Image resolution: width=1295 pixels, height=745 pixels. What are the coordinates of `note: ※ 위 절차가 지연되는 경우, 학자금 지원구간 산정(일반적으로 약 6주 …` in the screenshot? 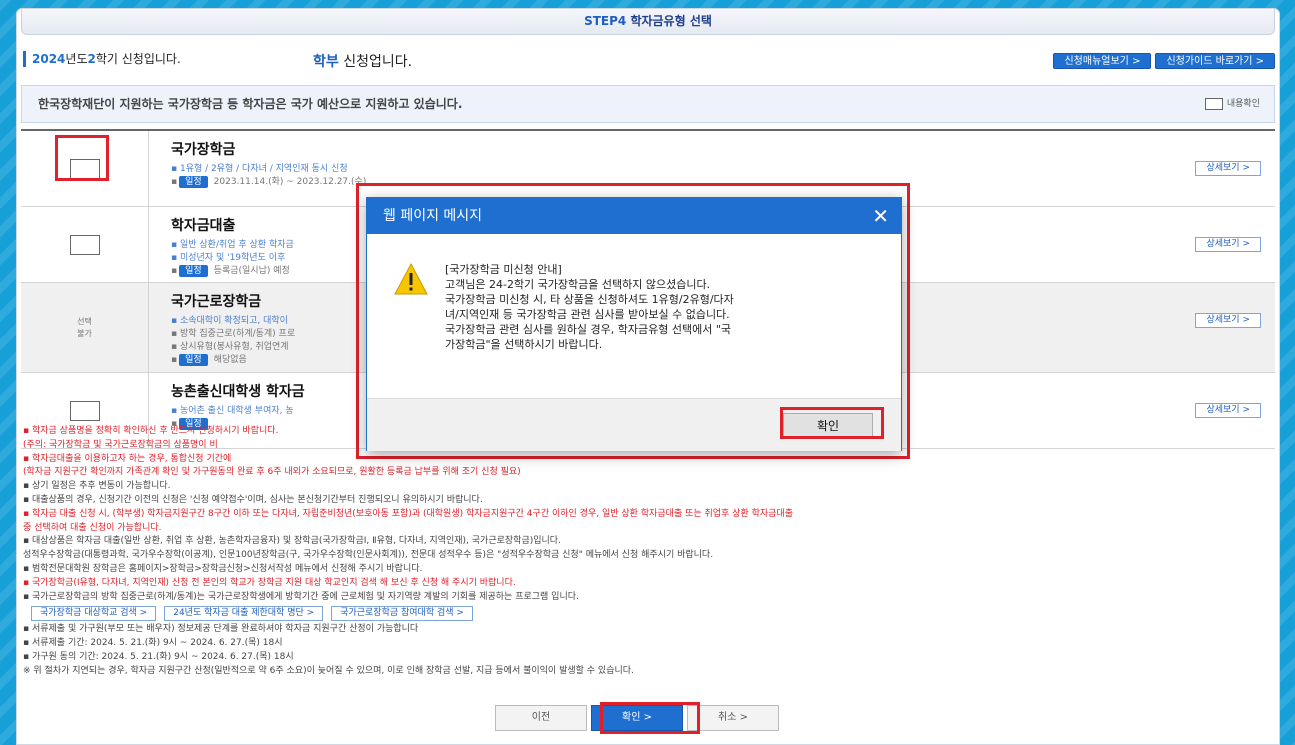 It's located at (328, 670).